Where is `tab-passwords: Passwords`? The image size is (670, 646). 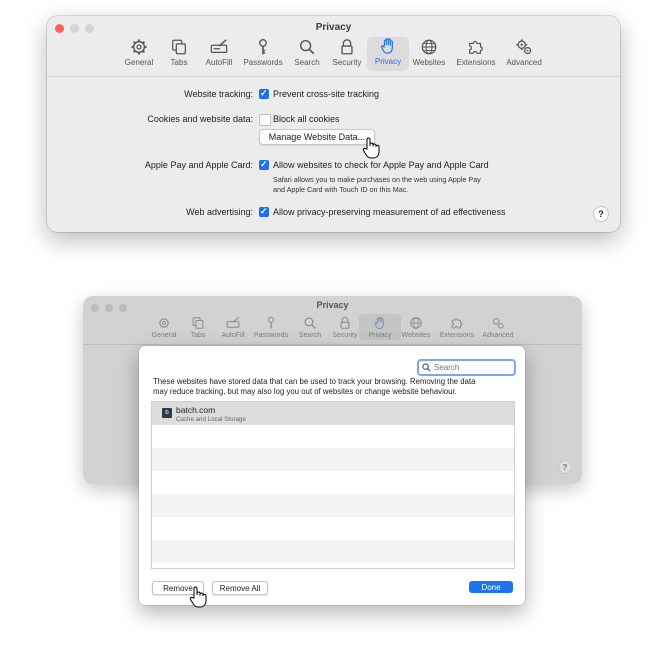
tab-passwords: Passwords is located at coordinates (263, 52).